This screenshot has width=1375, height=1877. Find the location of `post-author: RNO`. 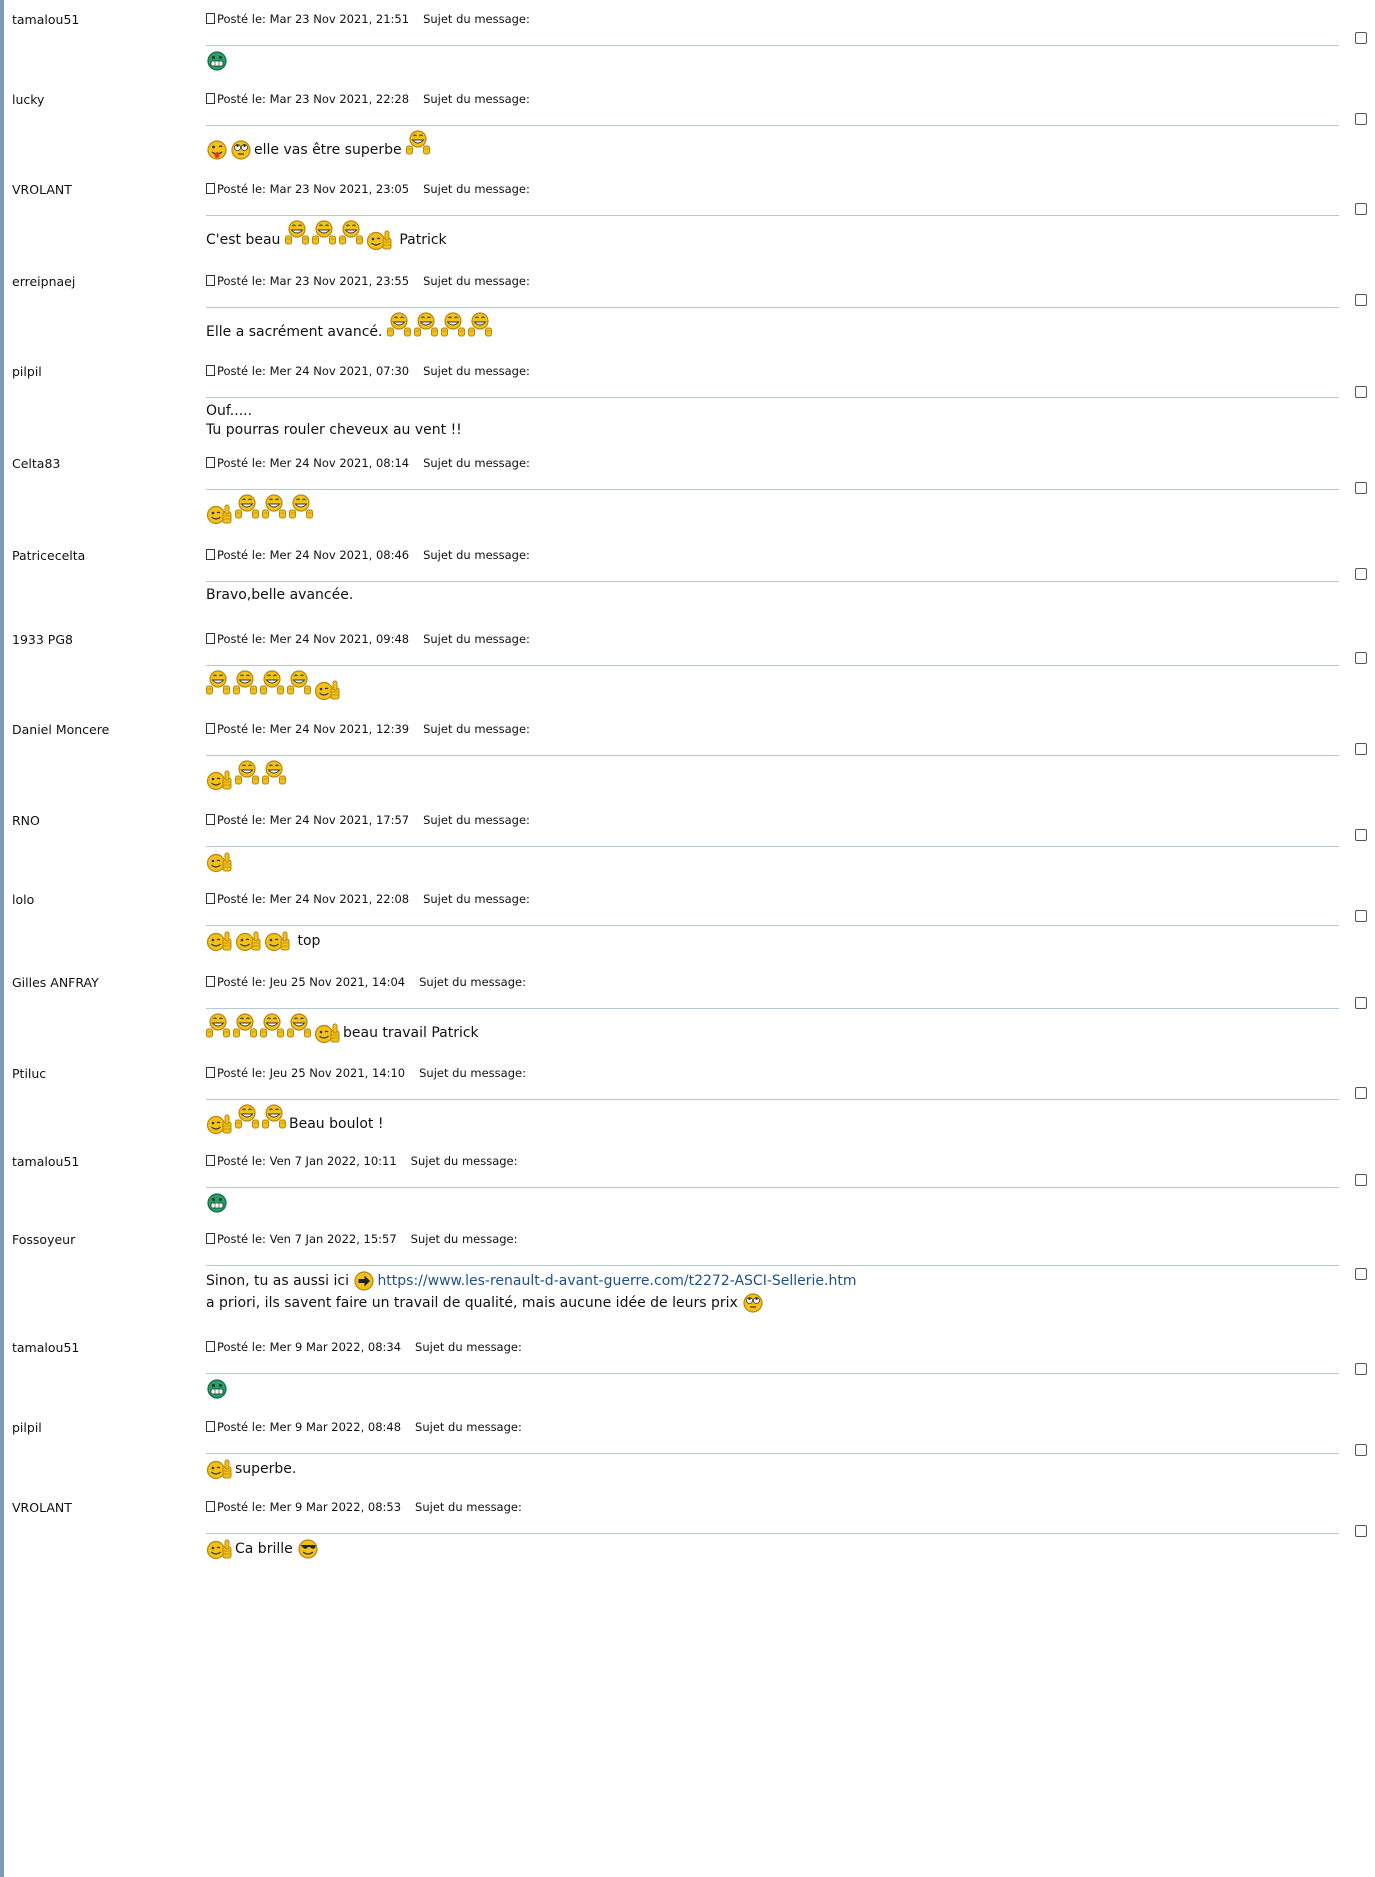

post-author: RNO is located at coordinates (26, 820).